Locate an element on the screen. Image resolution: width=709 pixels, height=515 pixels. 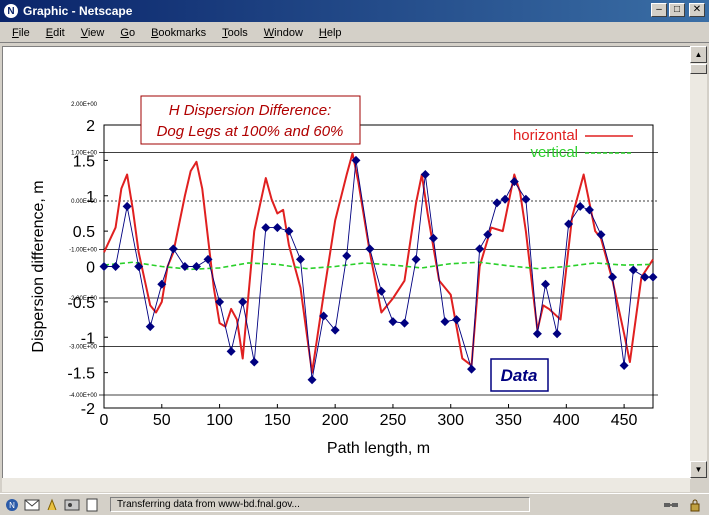
menu-window: Window is located at coordinates (283, 33).